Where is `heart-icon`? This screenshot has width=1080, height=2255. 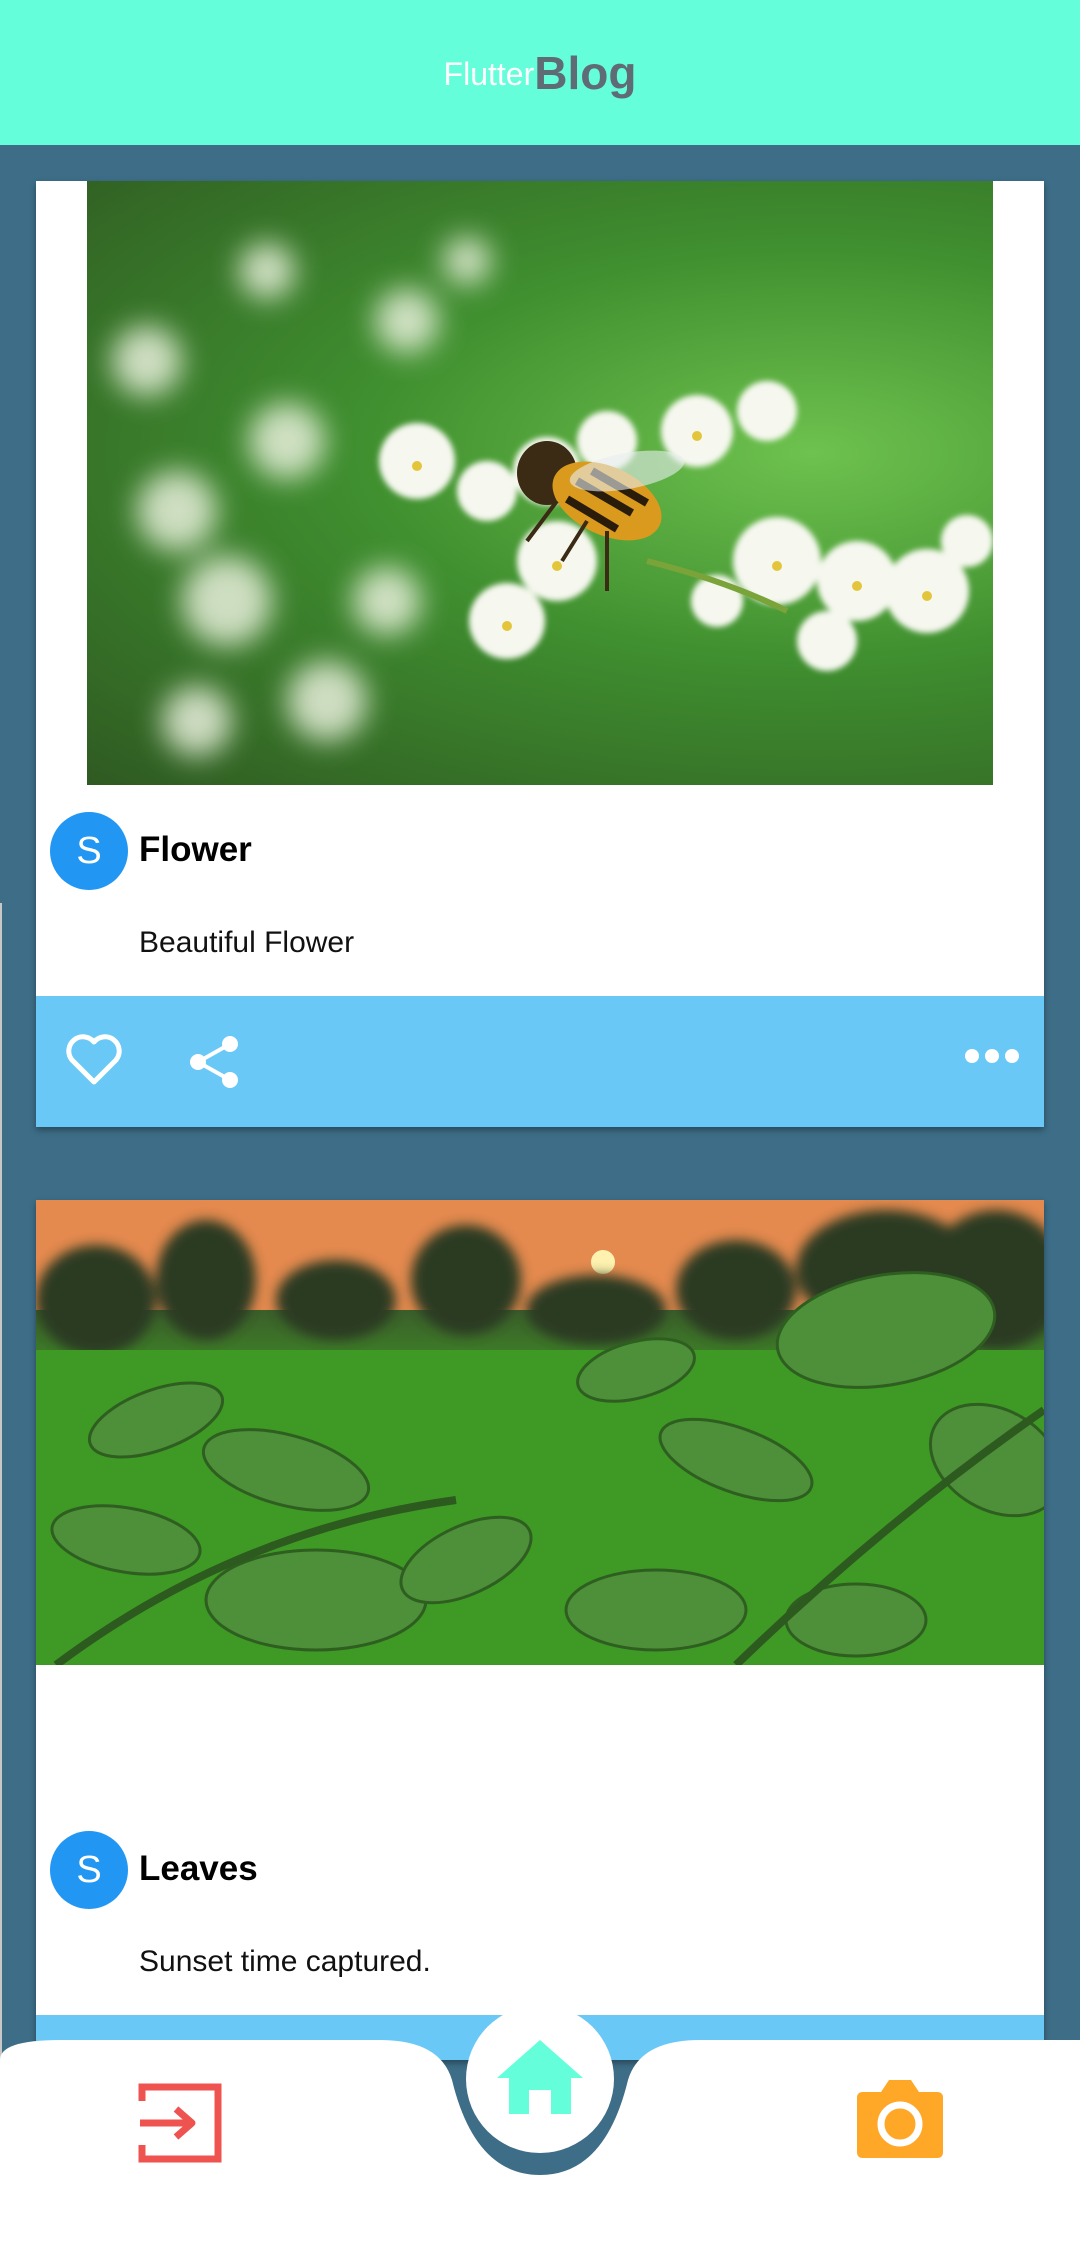
heart-icon is located at coordinates (94, 1062).